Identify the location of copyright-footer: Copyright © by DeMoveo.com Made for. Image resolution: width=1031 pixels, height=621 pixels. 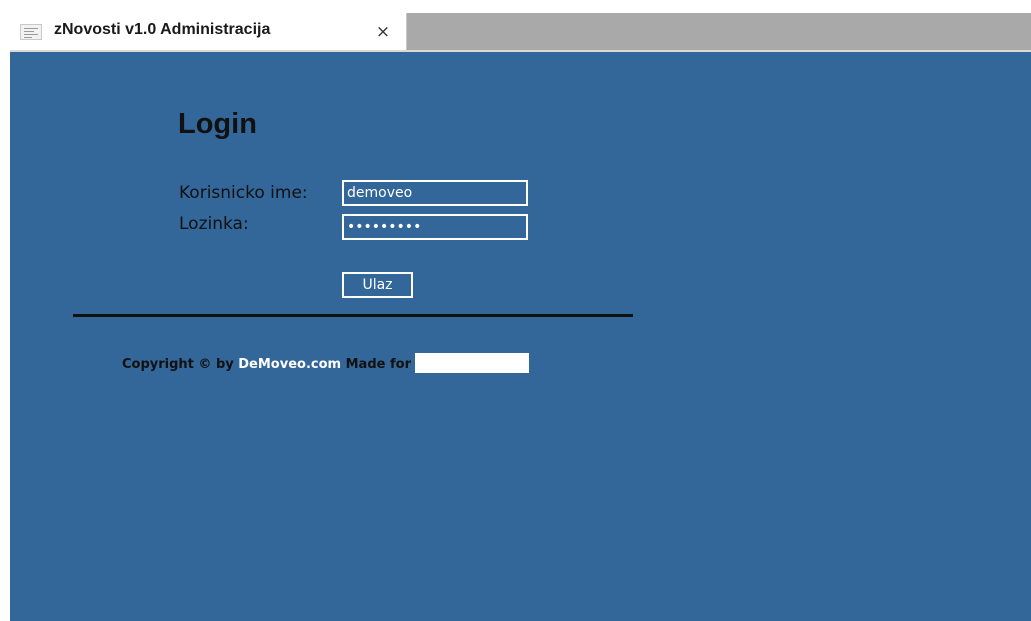
(325, 363).